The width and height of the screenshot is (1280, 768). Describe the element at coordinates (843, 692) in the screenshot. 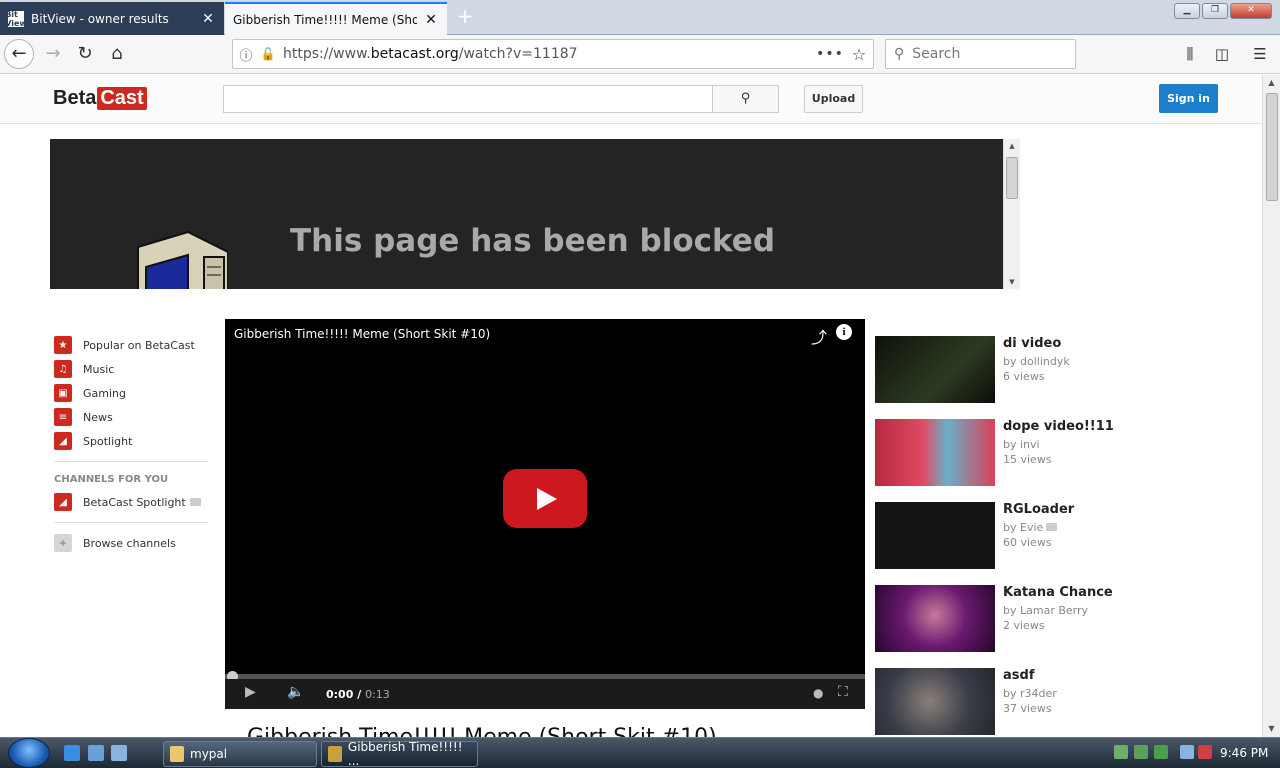

I see `fullscreen-icon: ⛶` at that location.